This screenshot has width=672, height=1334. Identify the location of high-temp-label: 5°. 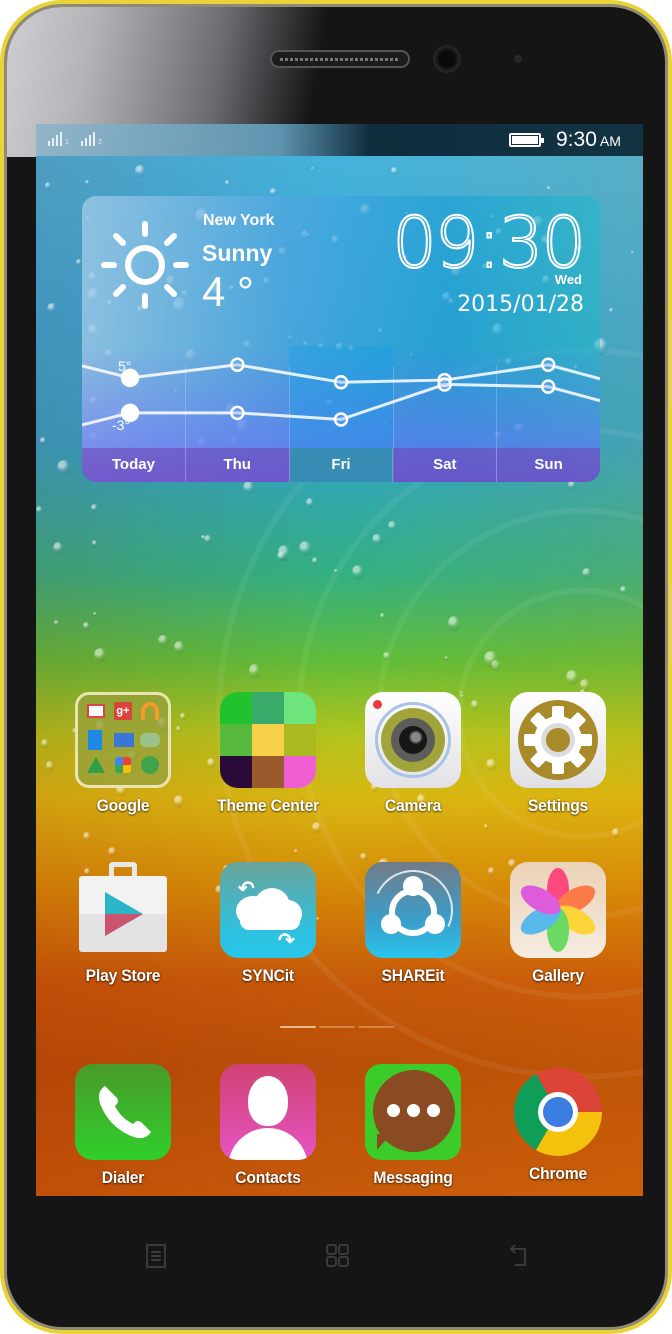
(125, 366).